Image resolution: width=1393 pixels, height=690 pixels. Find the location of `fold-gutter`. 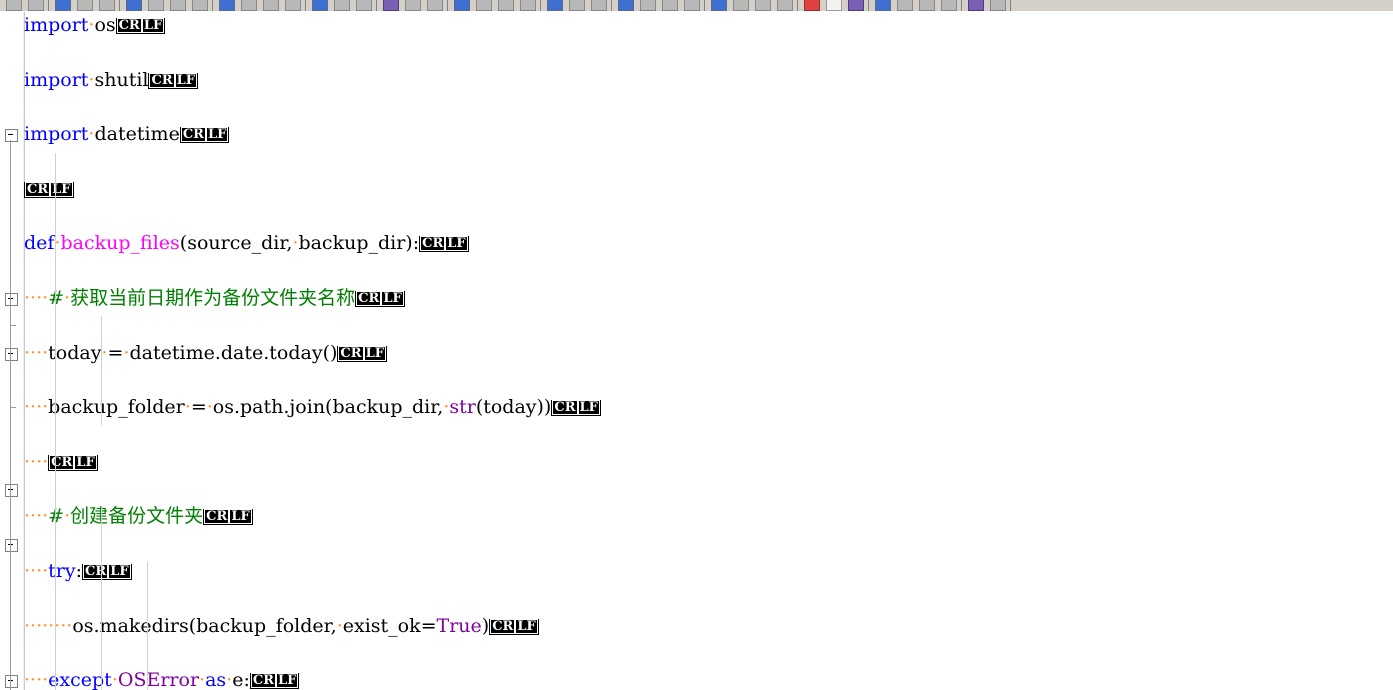

fold-gutter is located at coordinates (12, 351).